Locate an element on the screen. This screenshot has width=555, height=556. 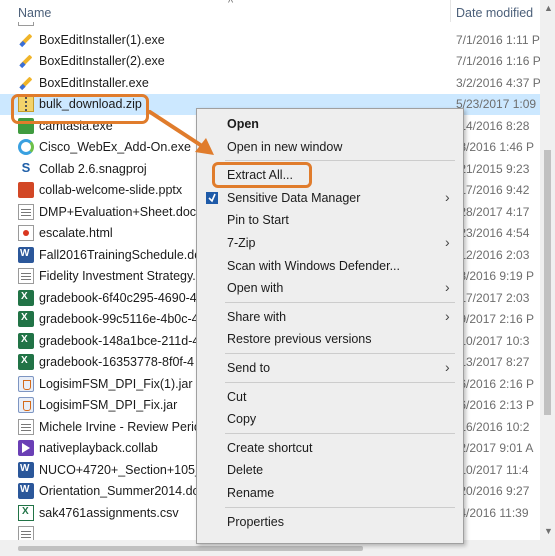
file-name: Cisco_WebEx_Add-On.exe is located at coordinates (115, 147).